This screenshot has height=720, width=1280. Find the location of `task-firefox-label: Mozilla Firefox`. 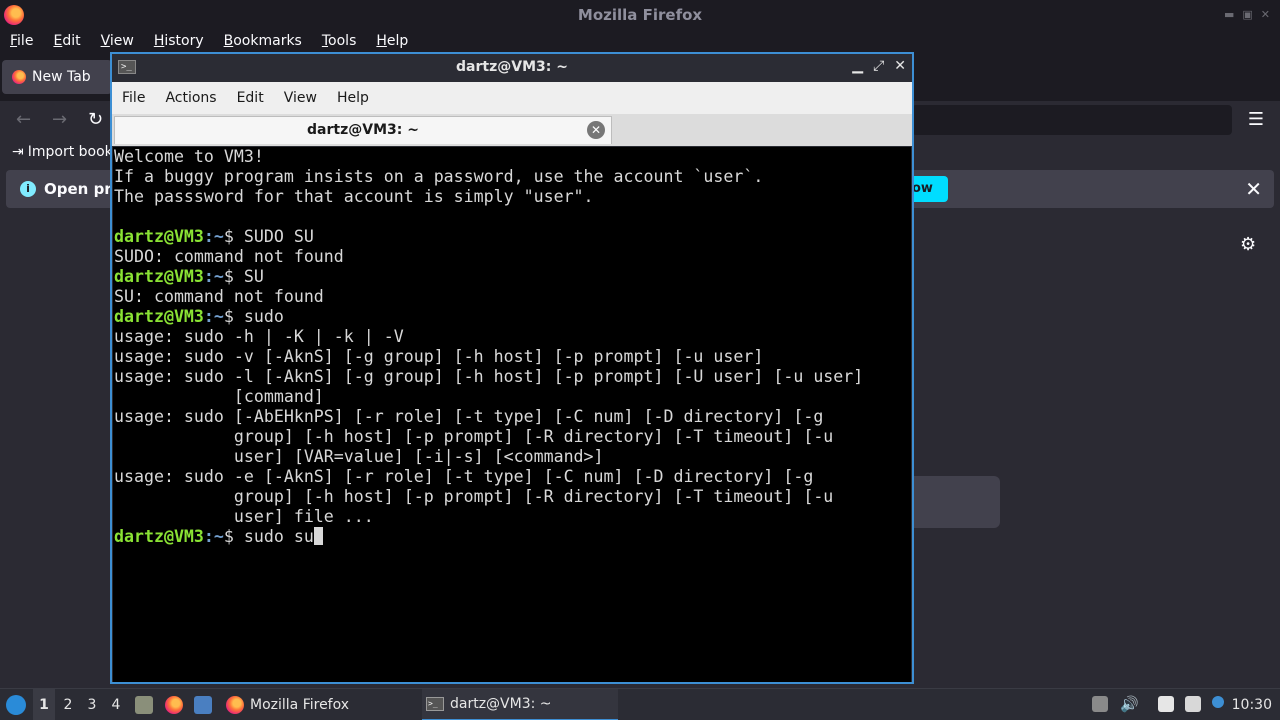

task-firefox-label: Mozilla Firefox is located at coordinates (300, 705).